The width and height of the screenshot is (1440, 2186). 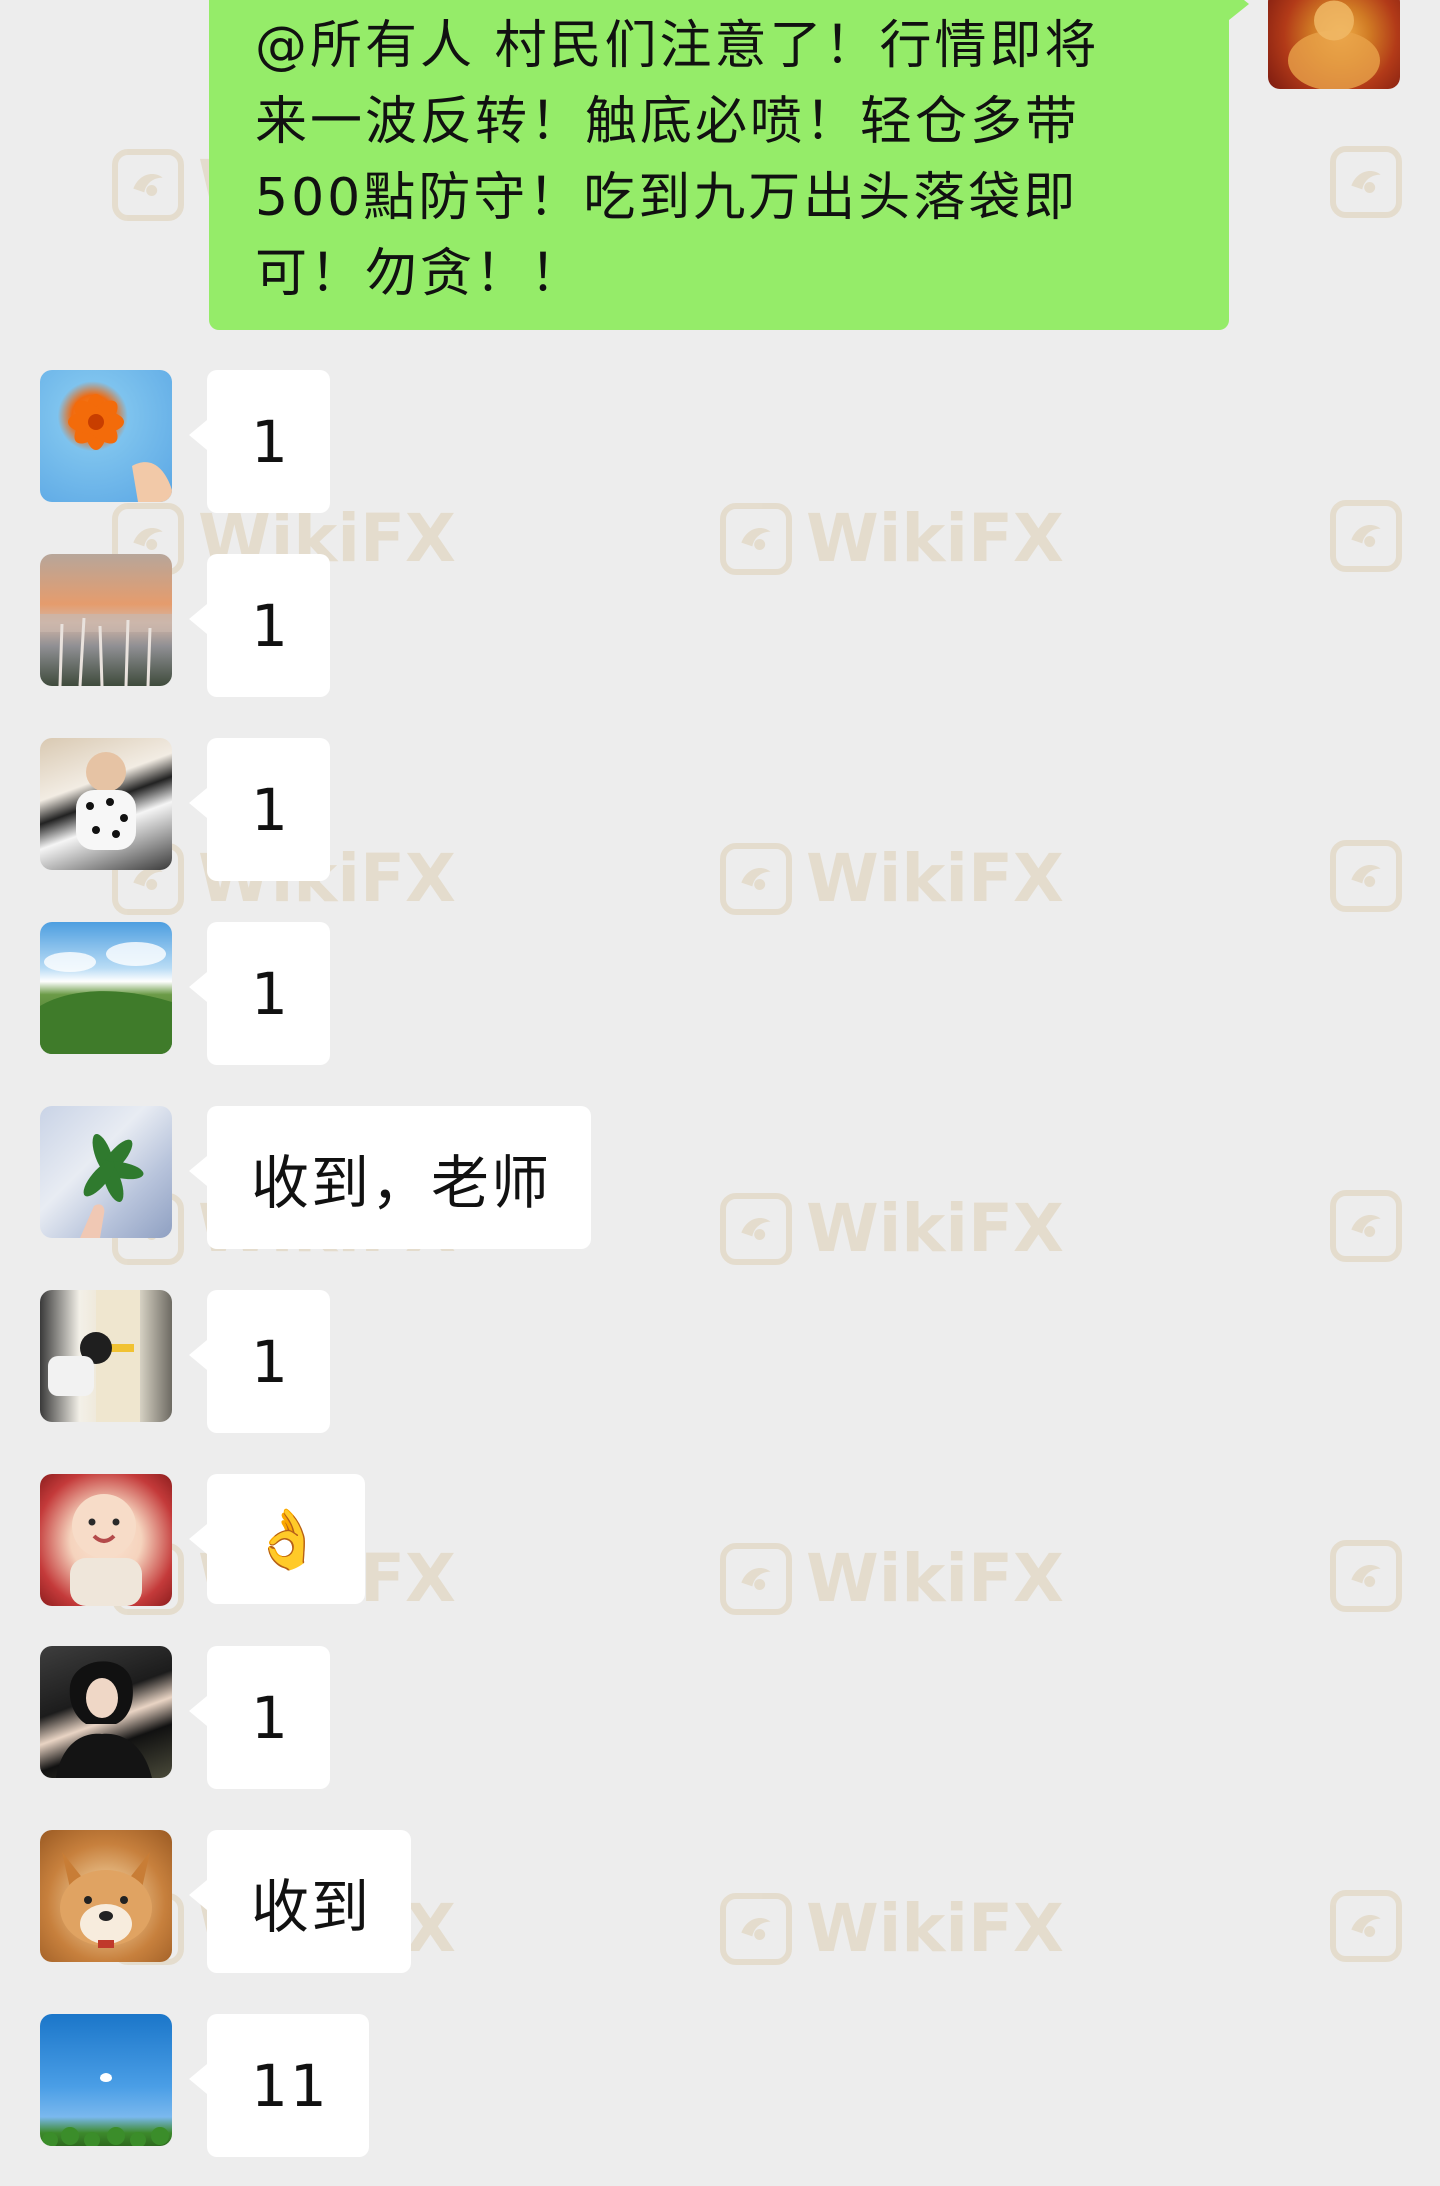 What do you see at coordinates (311, 1906) in the screenshot?
I see `message-text: 收到` at bounding box center [311, 1906].